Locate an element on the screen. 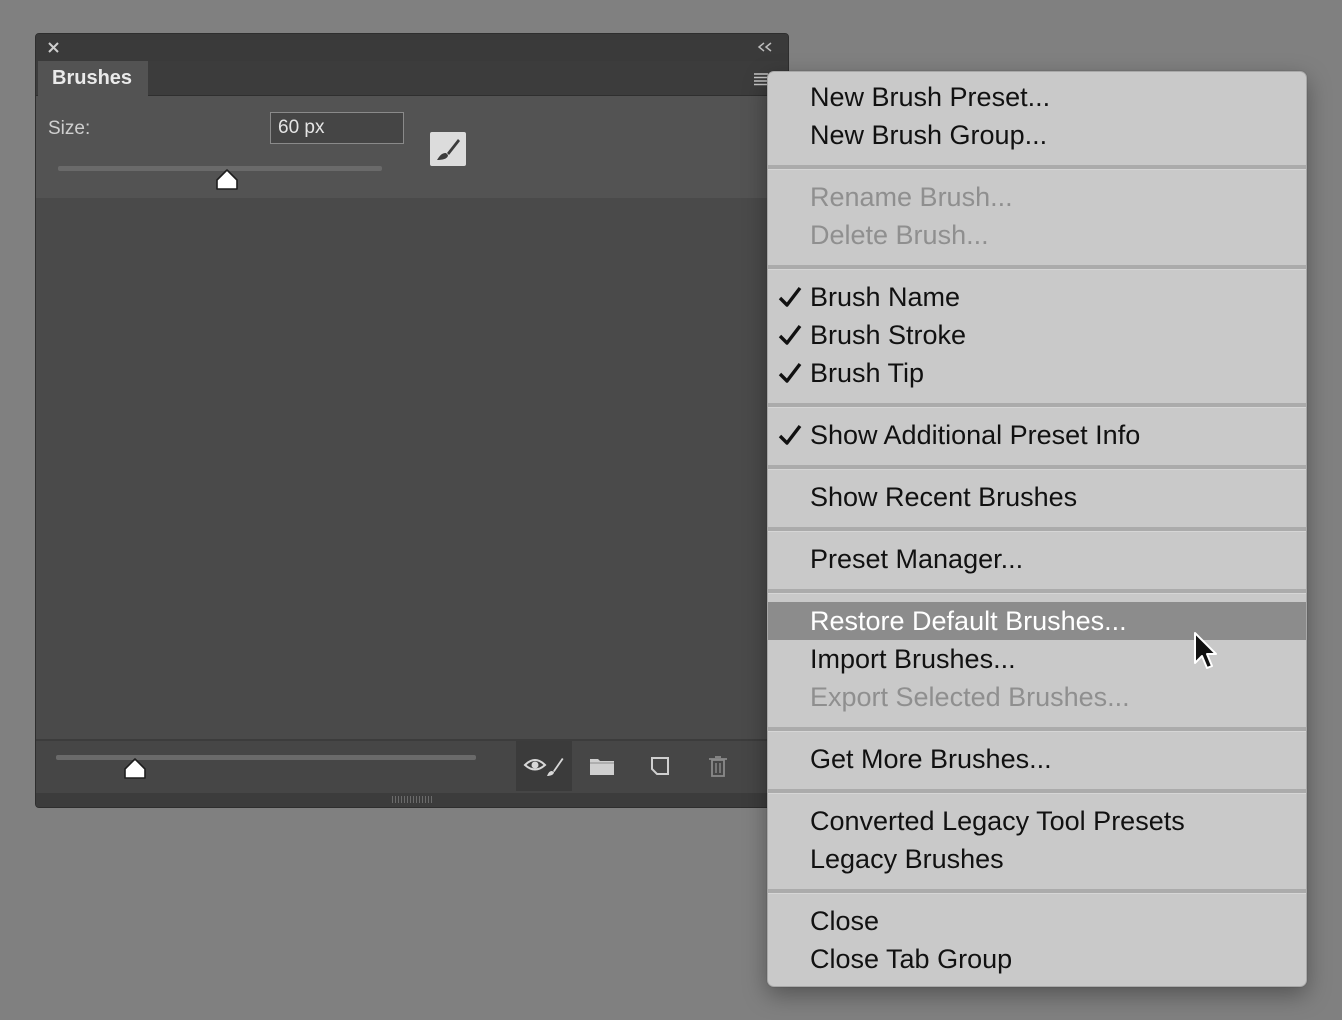 Image resolution: width=1342 pixels, height=1020 pixels. grip-lines is located at coordinates (412, 799).